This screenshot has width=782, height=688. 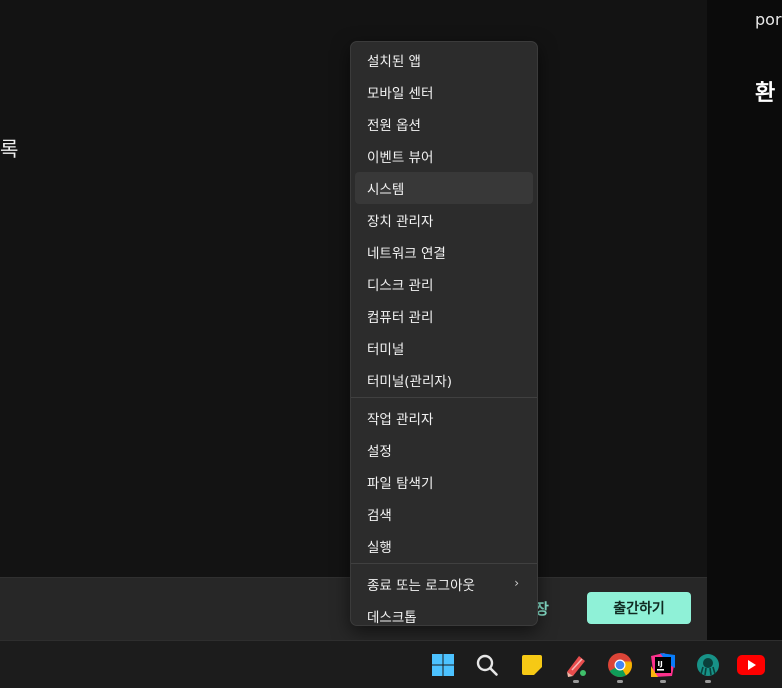 I want to click on partial-left-text: 록, so click(x=9, y=149).